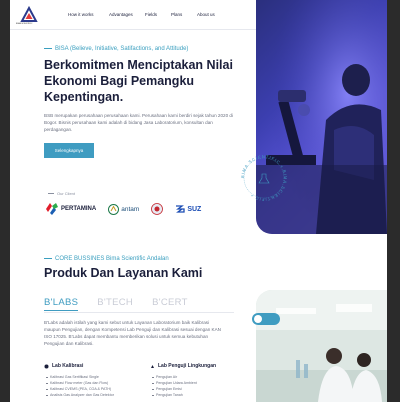 This screenshot has width=400, height=402. What do you see at coordinates (207, 14) in the screenshot?
I see `nav-about-us: About us` at bounding box center [207, 14].